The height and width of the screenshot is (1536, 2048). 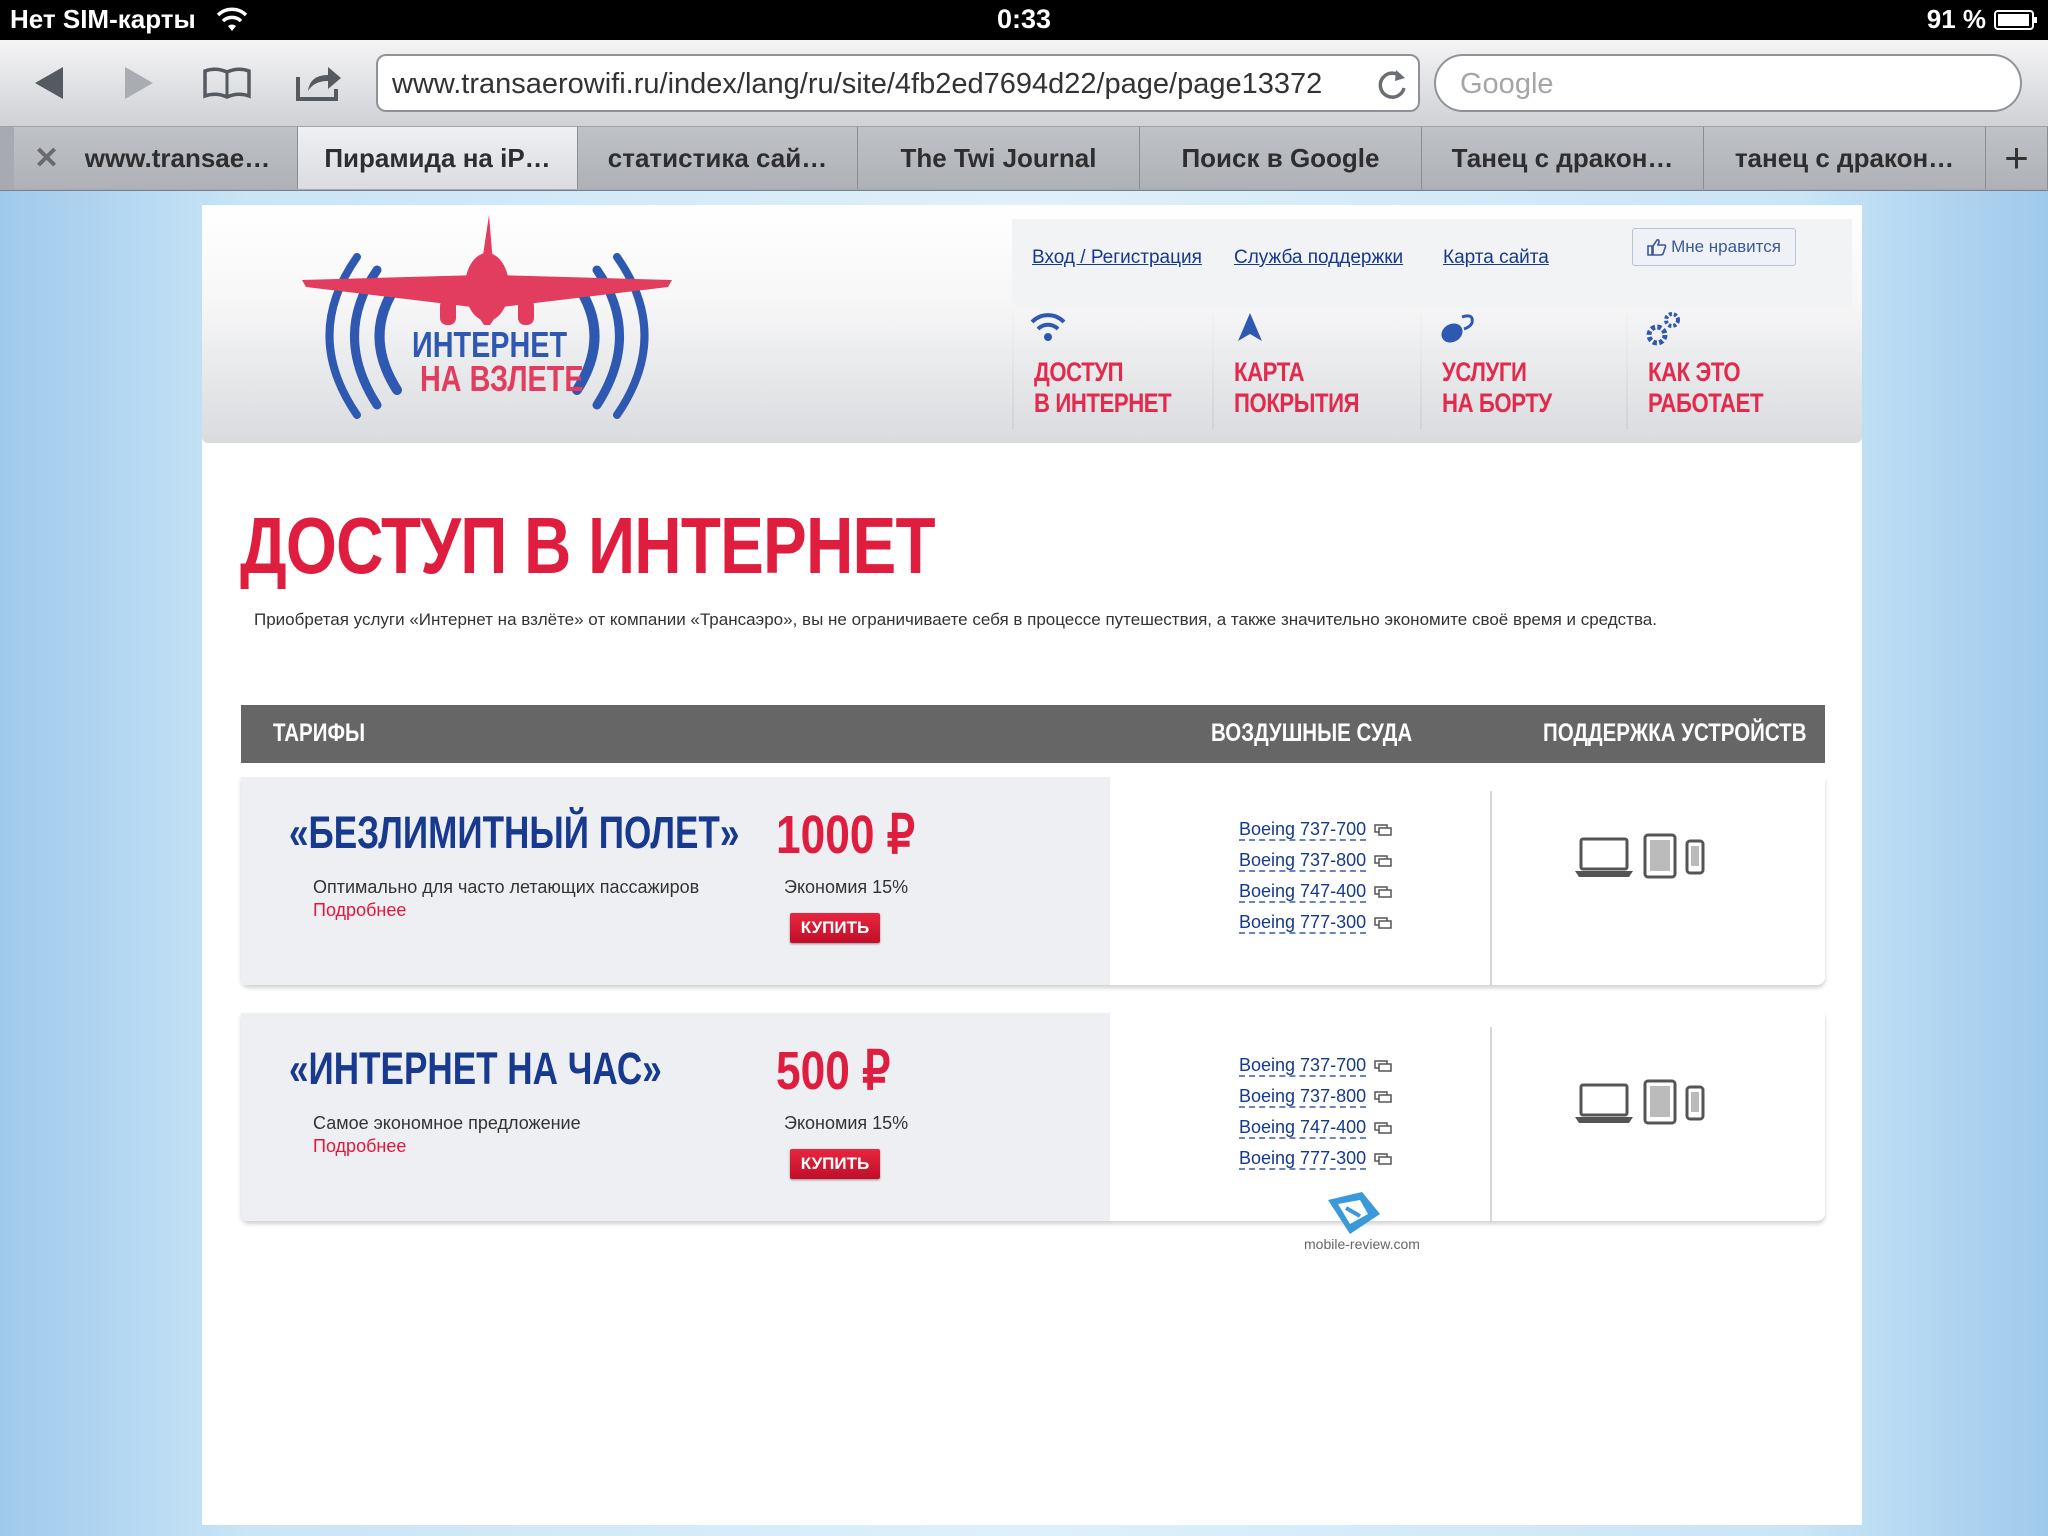 What do you see at coordinates (1694, 372) in the screenshot?
I see `nav-label-line-1: КАК ЭТО` at bounding box center [1694, 372].